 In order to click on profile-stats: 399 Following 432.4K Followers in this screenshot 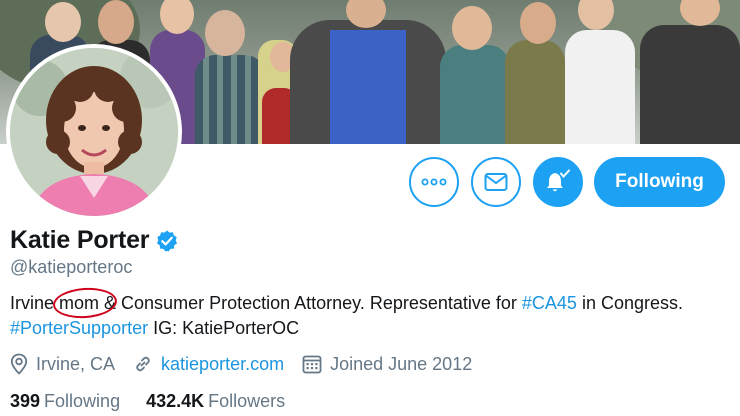, I will do `click(160, 401)`.